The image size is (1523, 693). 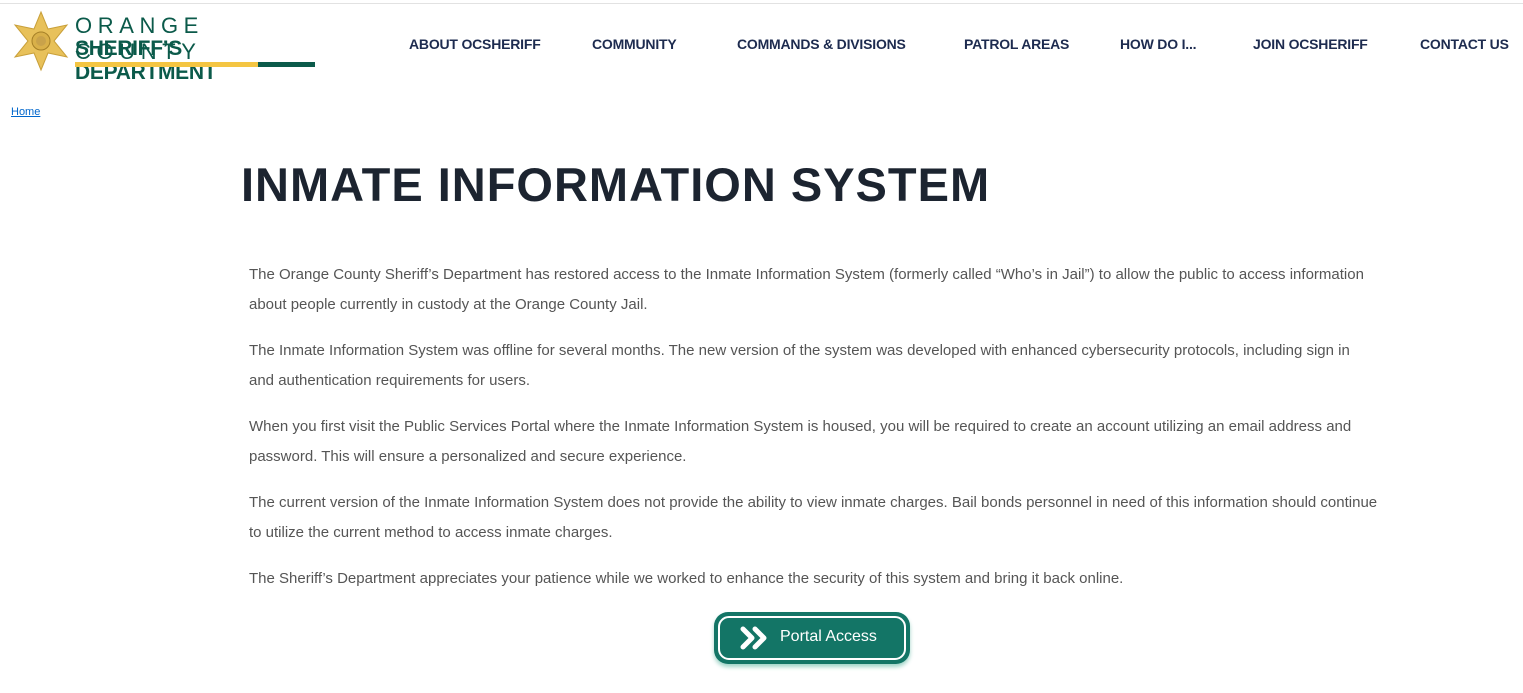 What do you see at coordinates (828, 636) in the screenshot?
I see `portal-button-label: Portal Access` at bounding box center [828, 636].